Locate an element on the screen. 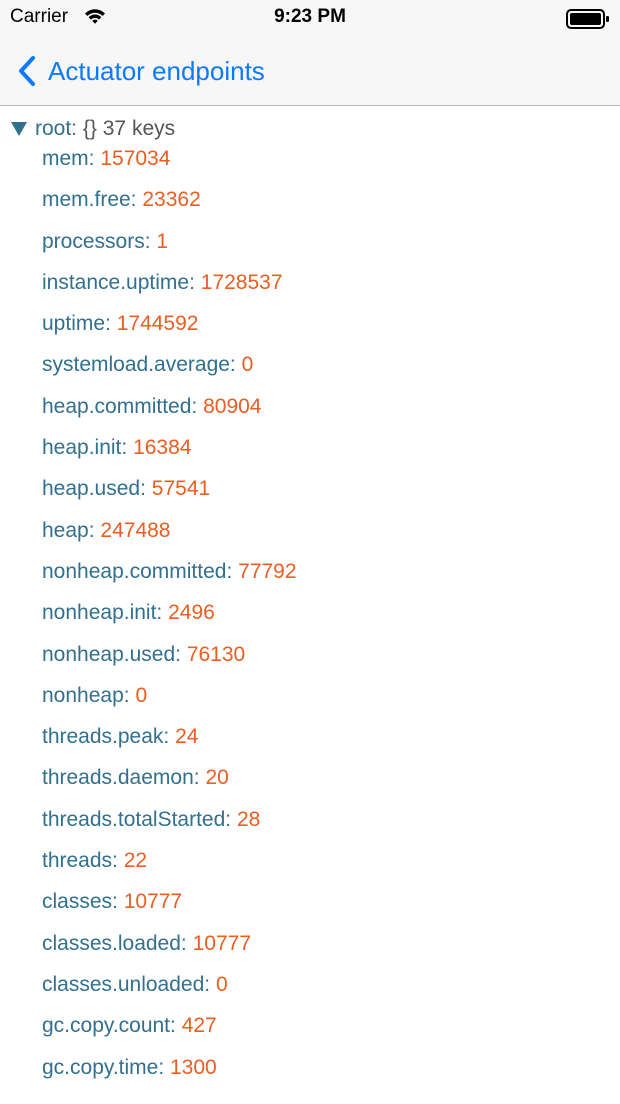  list-item: mem: 157034 is located at coordinates (169, 164).